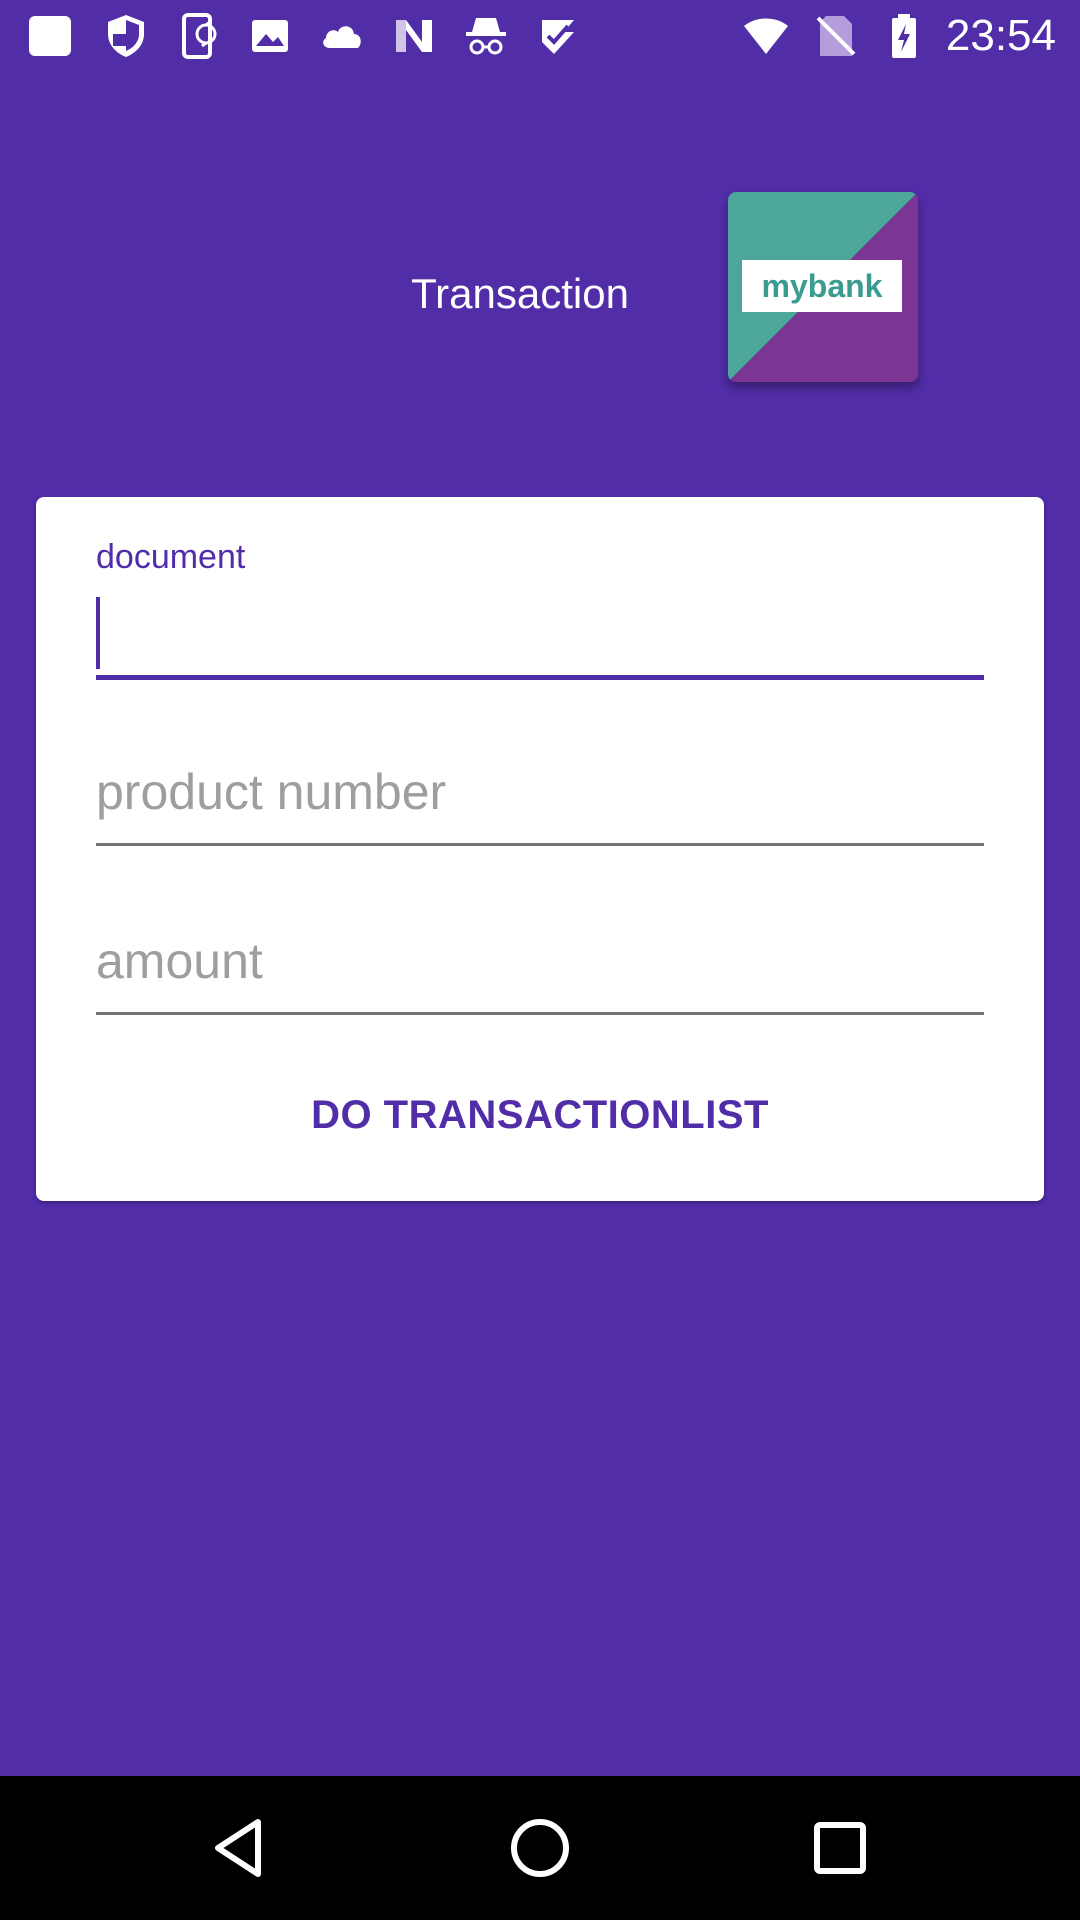  Describe the element at coordinates (540, 592) in the screenshot. I see `document-field: document` at that location.